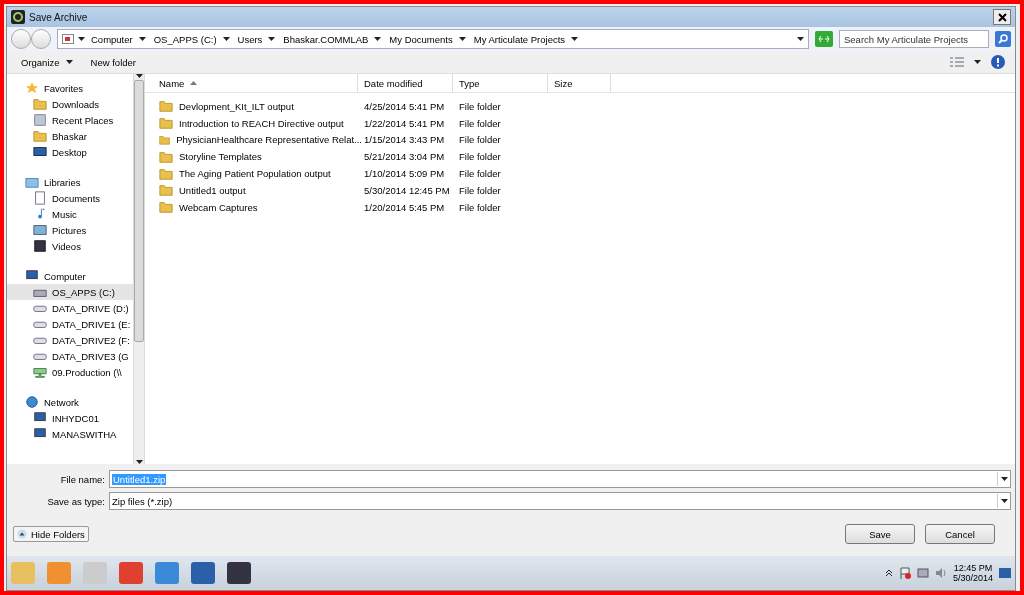 The image size is (1024, 595). What do you see at coordinates (70, 340) in the screenshot?
I see `sidebar-item: DATA_DRIVE2 (F:` at bounding box center [70, 340].